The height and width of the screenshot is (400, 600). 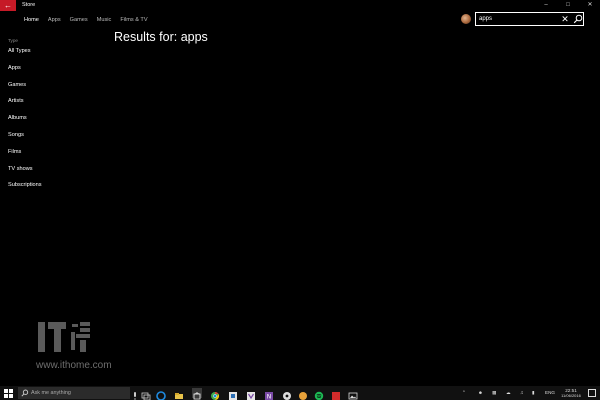 What do you see at coordinates (179, 393) in the screenshot?
I see `file-explorer-icon` at bounding box center [179, 393].